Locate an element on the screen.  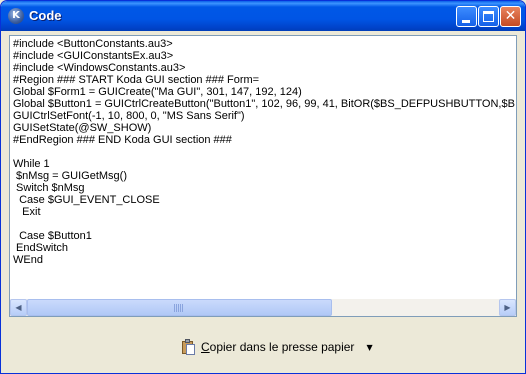
copy-button-label-rest: opier dans le presse papier is located at coordinates (282, 347).